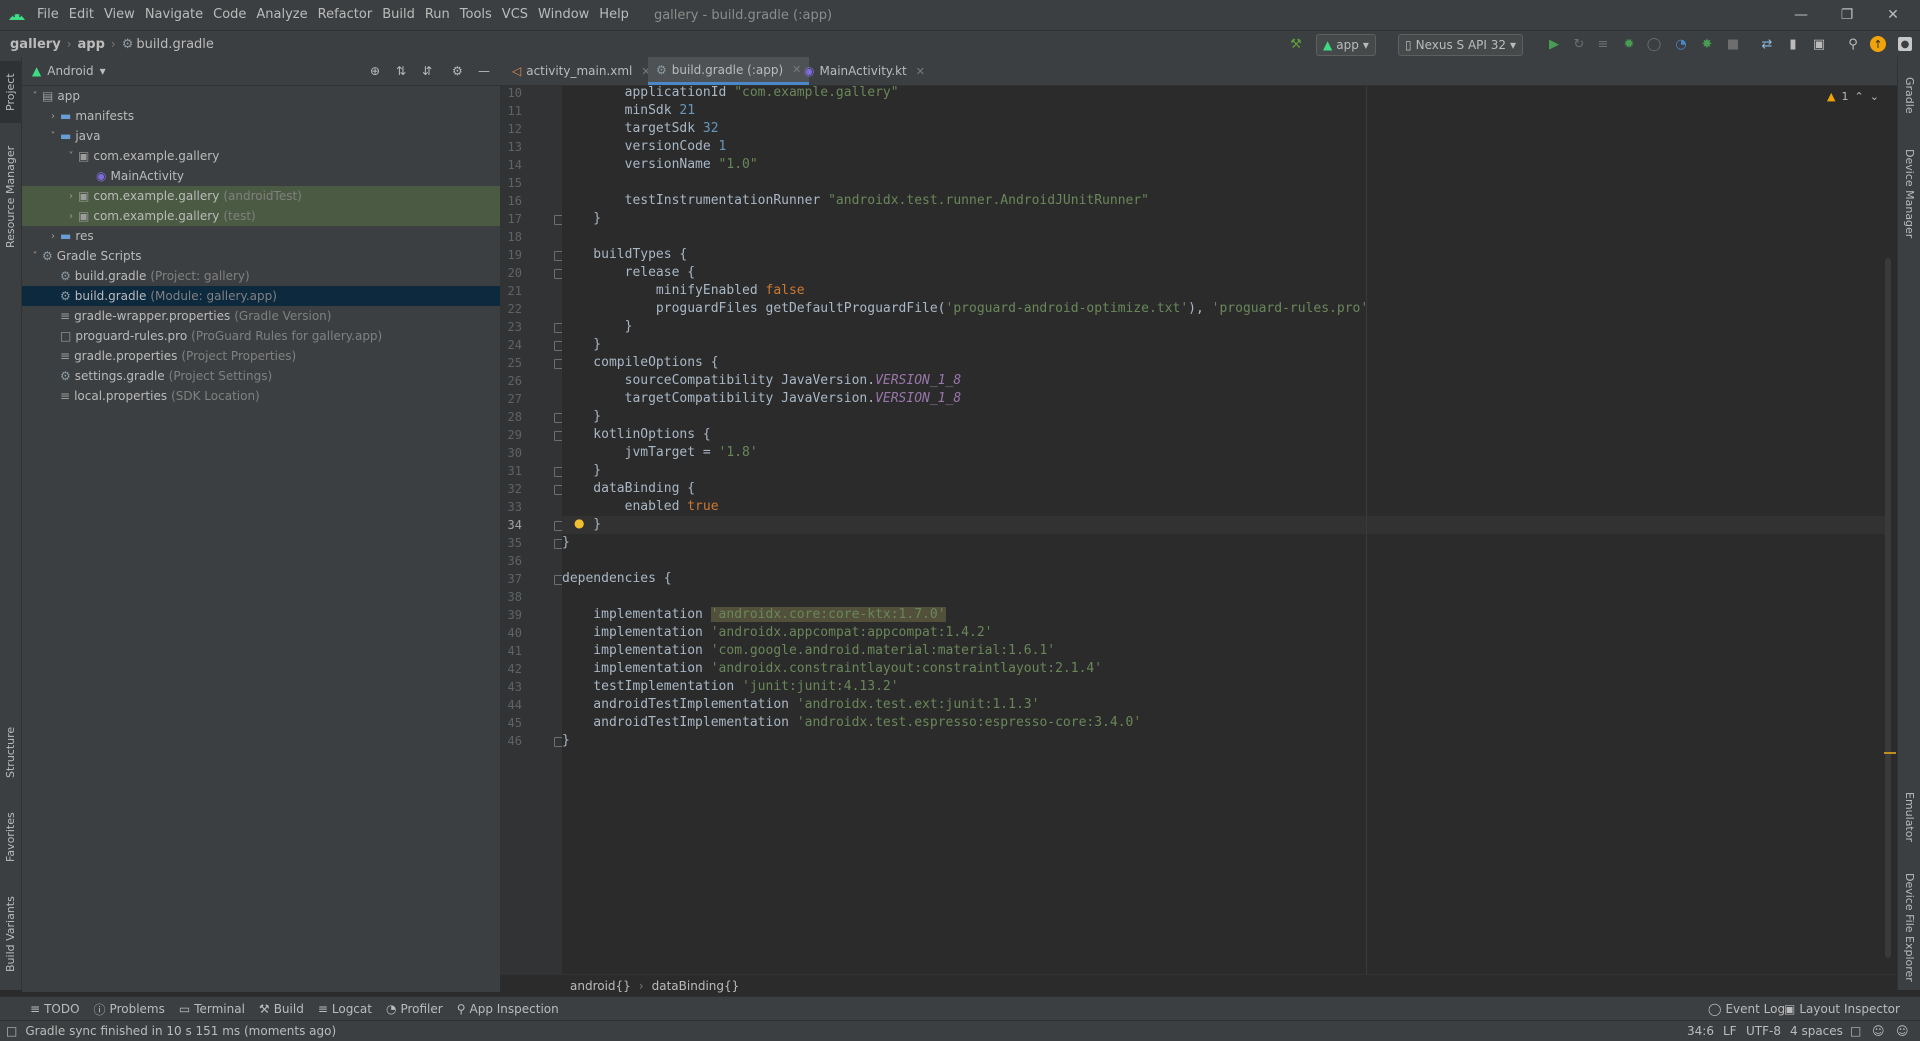 The width and height of the screenshot is (1920, 1041). I want to click on code-line: minSdk 21, so click(628, 111).